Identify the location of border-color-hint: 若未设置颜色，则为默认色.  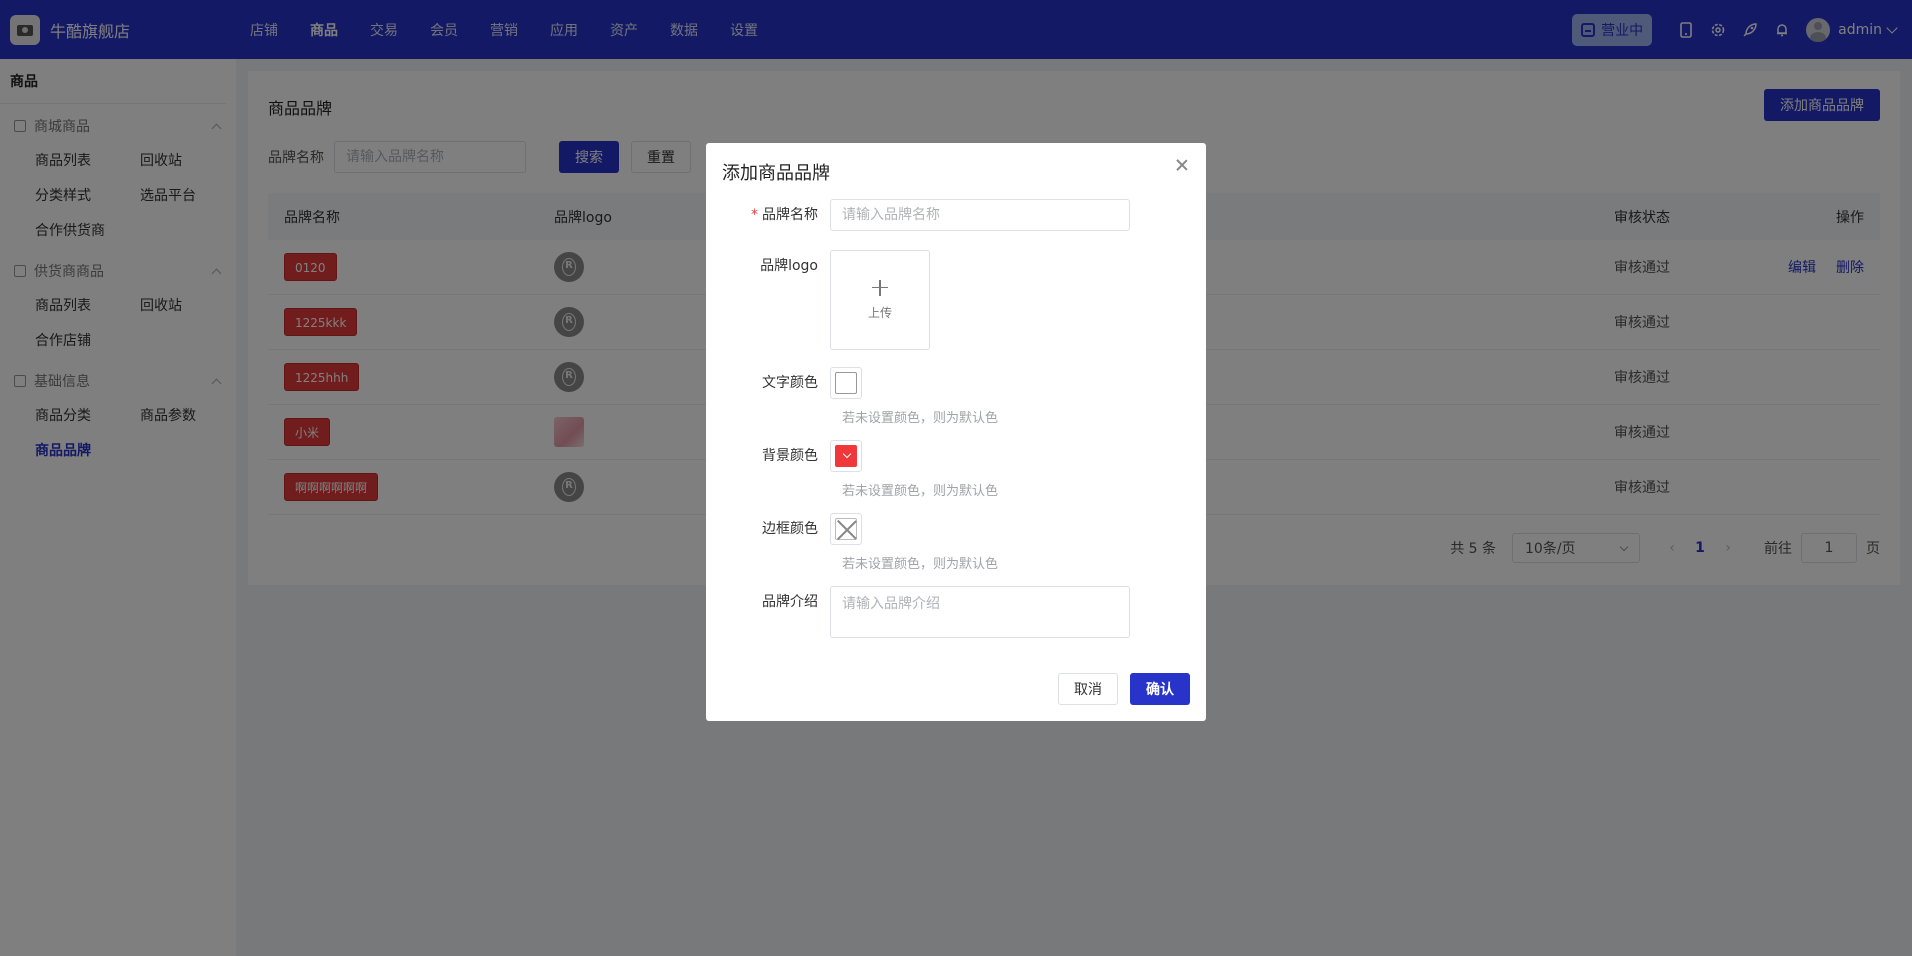
(920, 564).